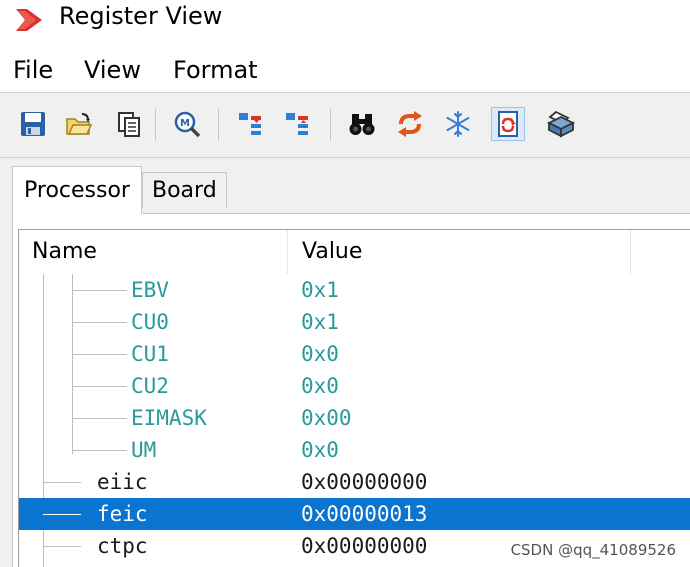 The image size is (690, 567). What do you see at coordinates (144, 450) in the screenshot?
I see `register-name: UM` at bounding box center [144, 450].